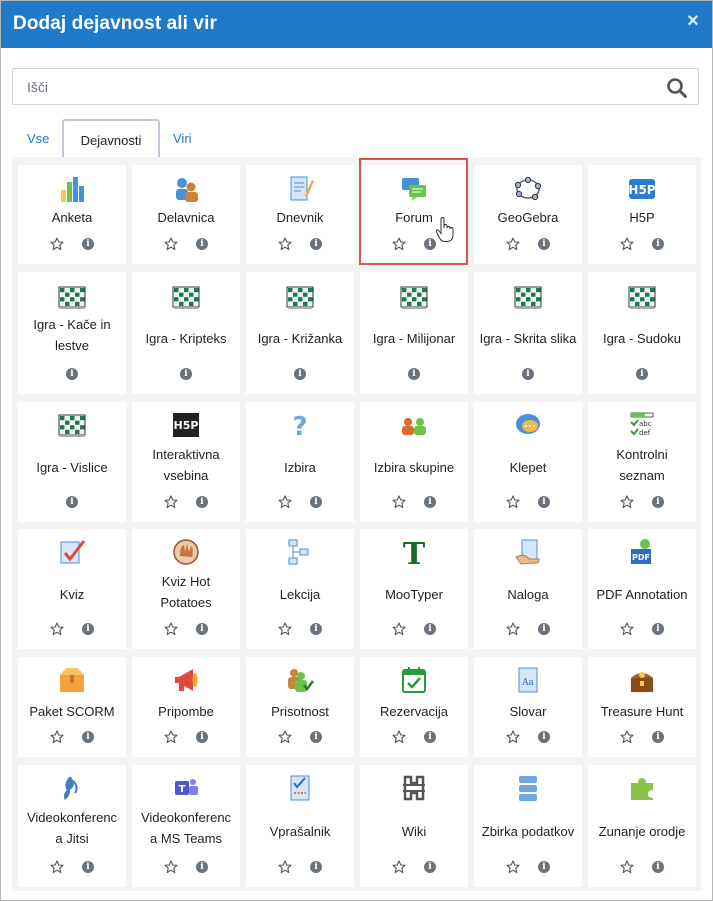 This screenshot has width=713, height=901. Describe the element at coordinates (642, 462) in the screenshot. I see `activity-card: abc def Kontrolni seznam i` at that location.